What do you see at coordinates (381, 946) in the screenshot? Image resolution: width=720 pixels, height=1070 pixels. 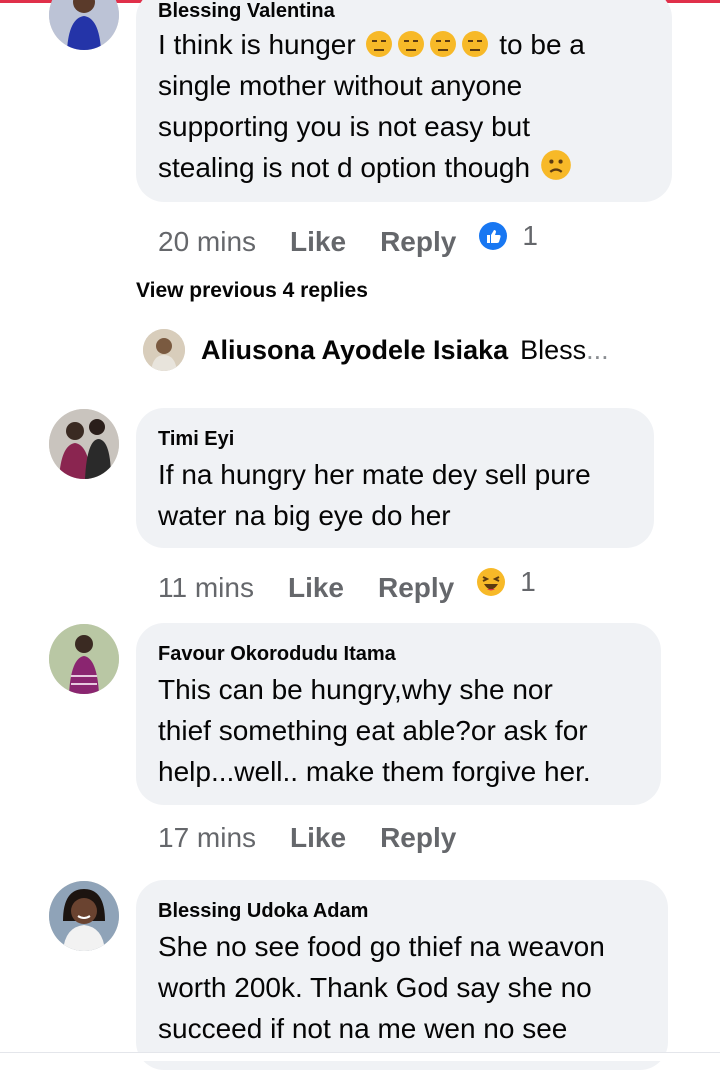 I see `comment-line: She no see food go thief na weavon` at bounding box center [381, 946].